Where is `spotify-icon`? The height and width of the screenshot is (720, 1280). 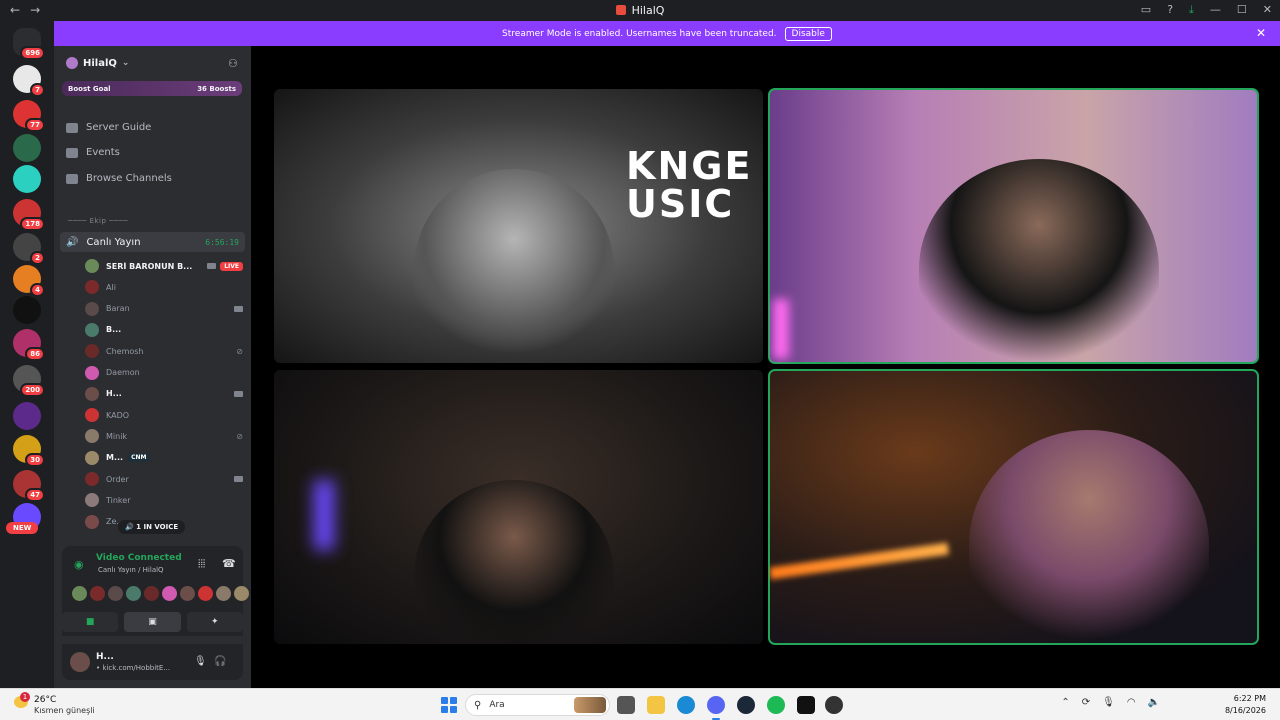 spotify-icon is located at coordinates (776, 705).